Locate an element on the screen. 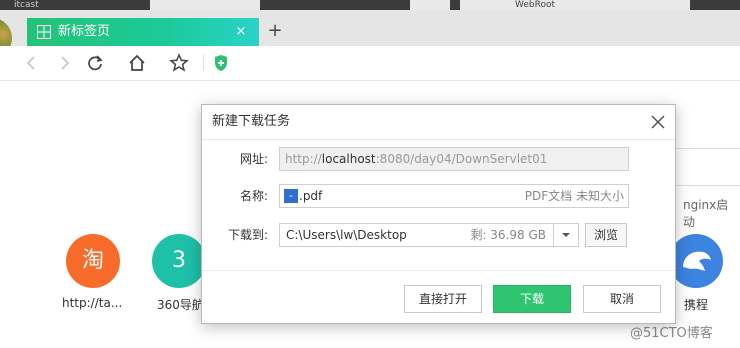 The height and width of the screenshot is (348, 740). home-icon is located at coordinates (137, 63).